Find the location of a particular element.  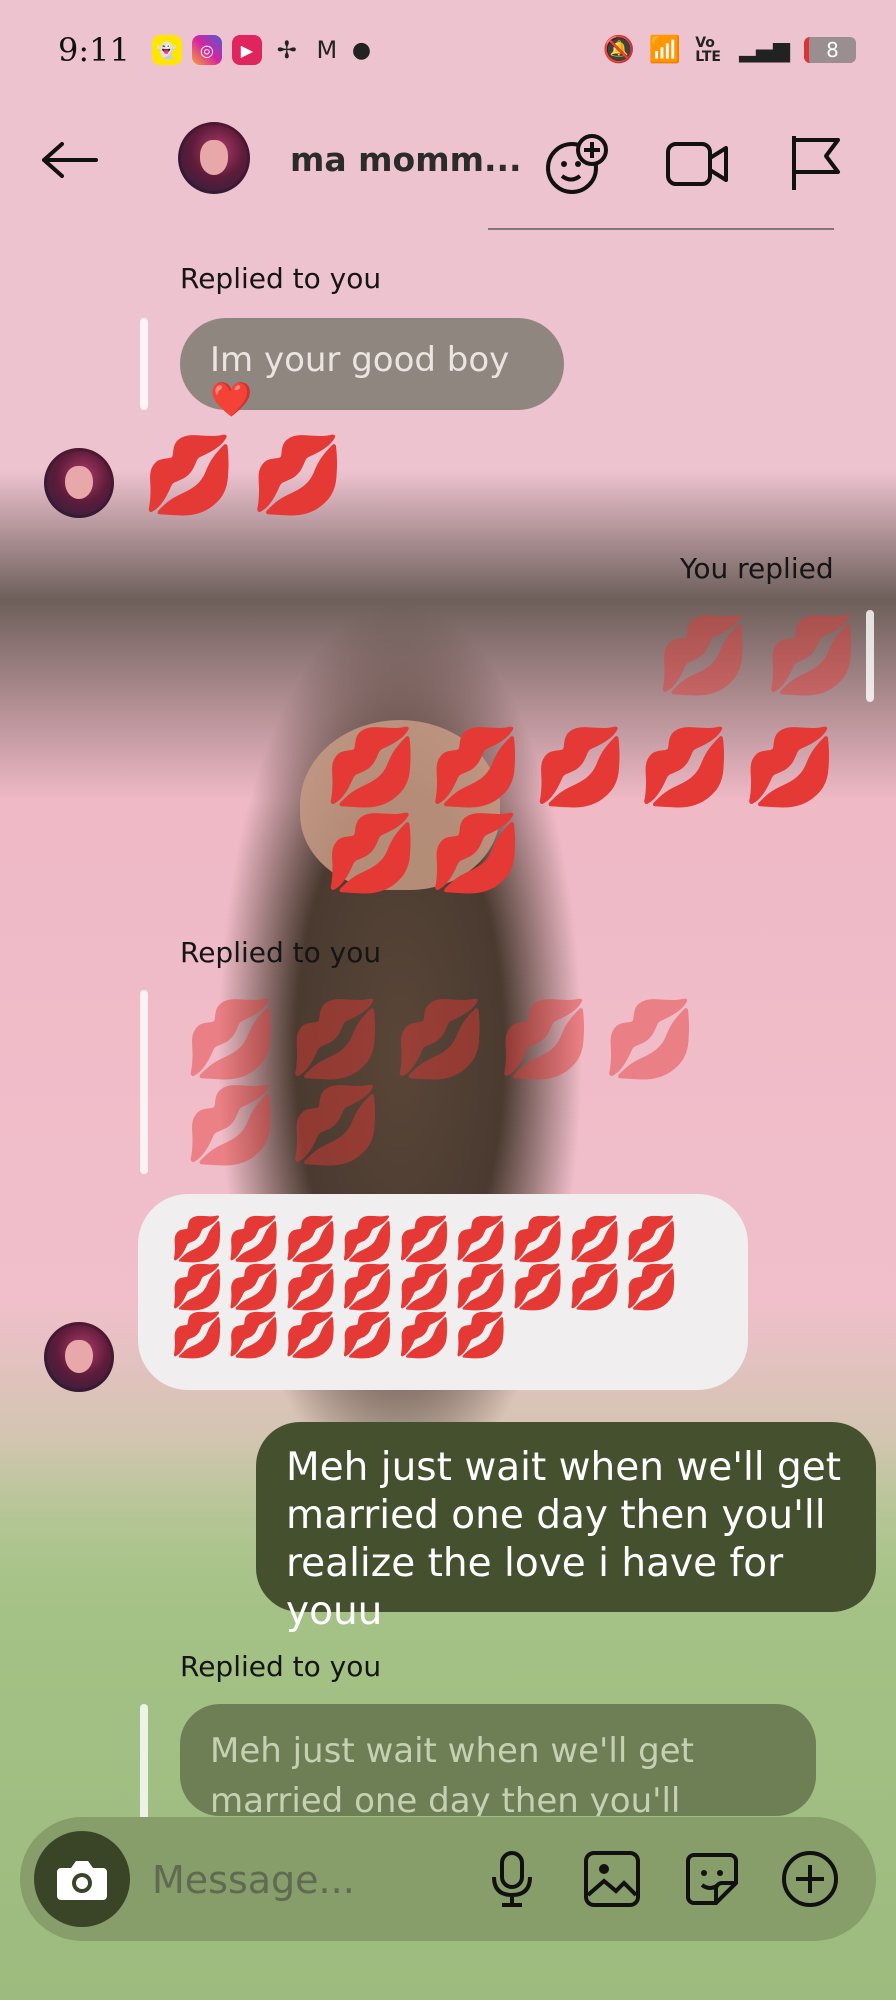

sticker-icon is located at coordinates (712, 1879).